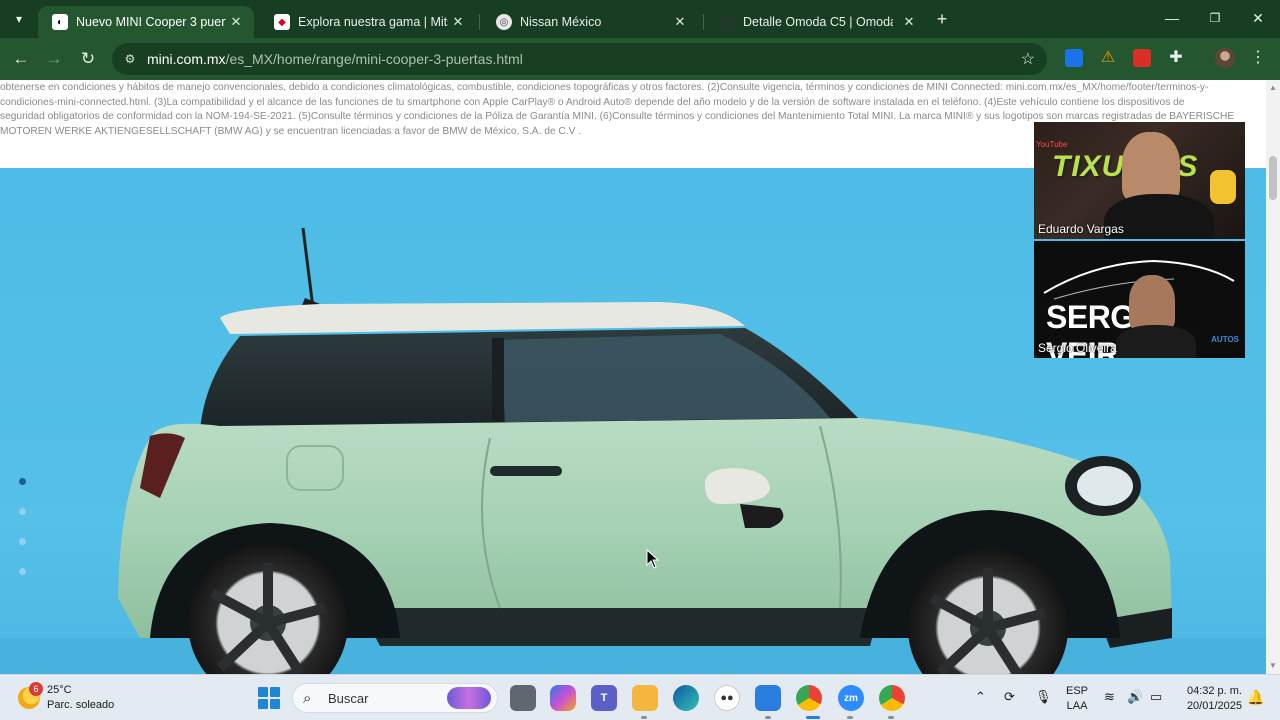  What do you see at coordinates (130, 59) in the screenshot?
I see `site-info-icon: ⚙` at bounding box center [130, 59].